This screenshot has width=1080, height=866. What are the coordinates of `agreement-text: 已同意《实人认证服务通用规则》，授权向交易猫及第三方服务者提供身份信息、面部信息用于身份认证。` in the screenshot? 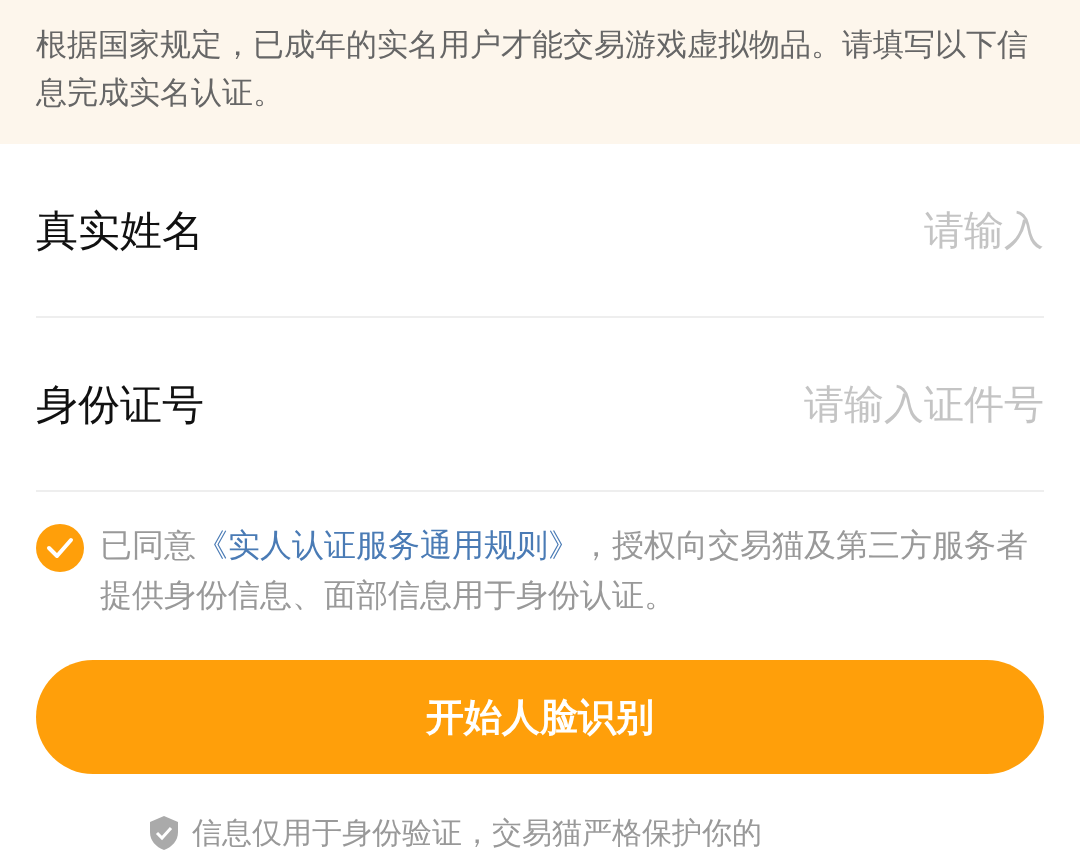 It's located at (564, 570).